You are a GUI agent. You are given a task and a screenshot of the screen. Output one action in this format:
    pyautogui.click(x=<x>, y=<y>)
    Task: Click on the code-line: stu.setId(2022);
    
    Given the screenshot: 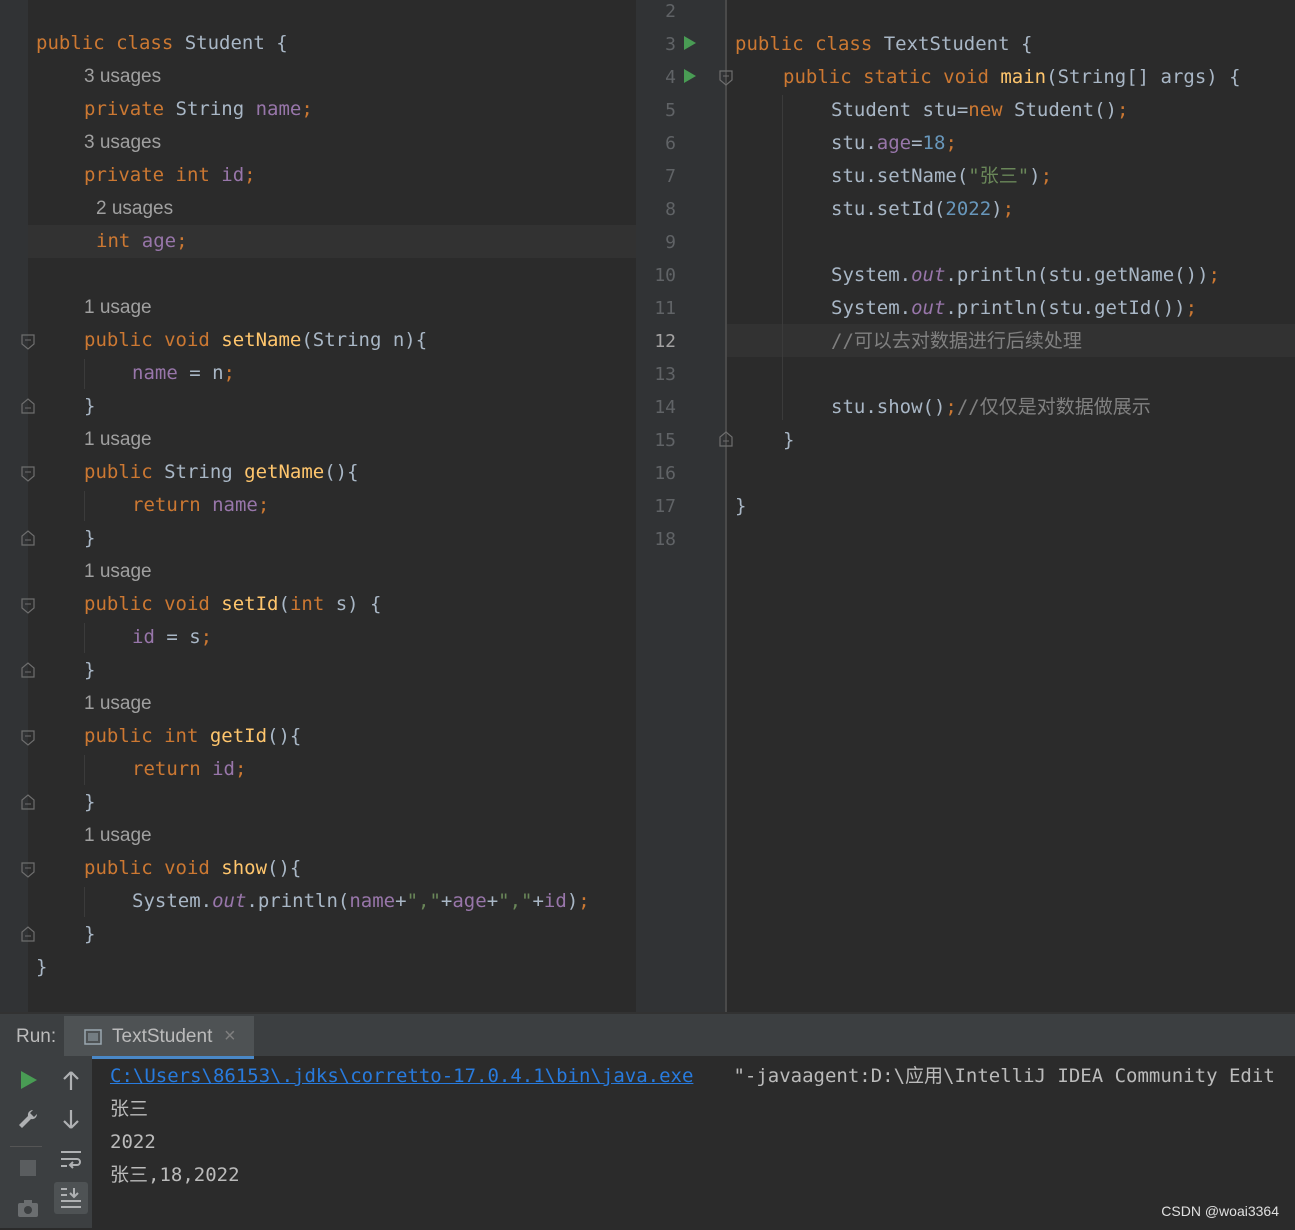 What is the action you would take?
    pyautogui.click(x=922, y=209)
    